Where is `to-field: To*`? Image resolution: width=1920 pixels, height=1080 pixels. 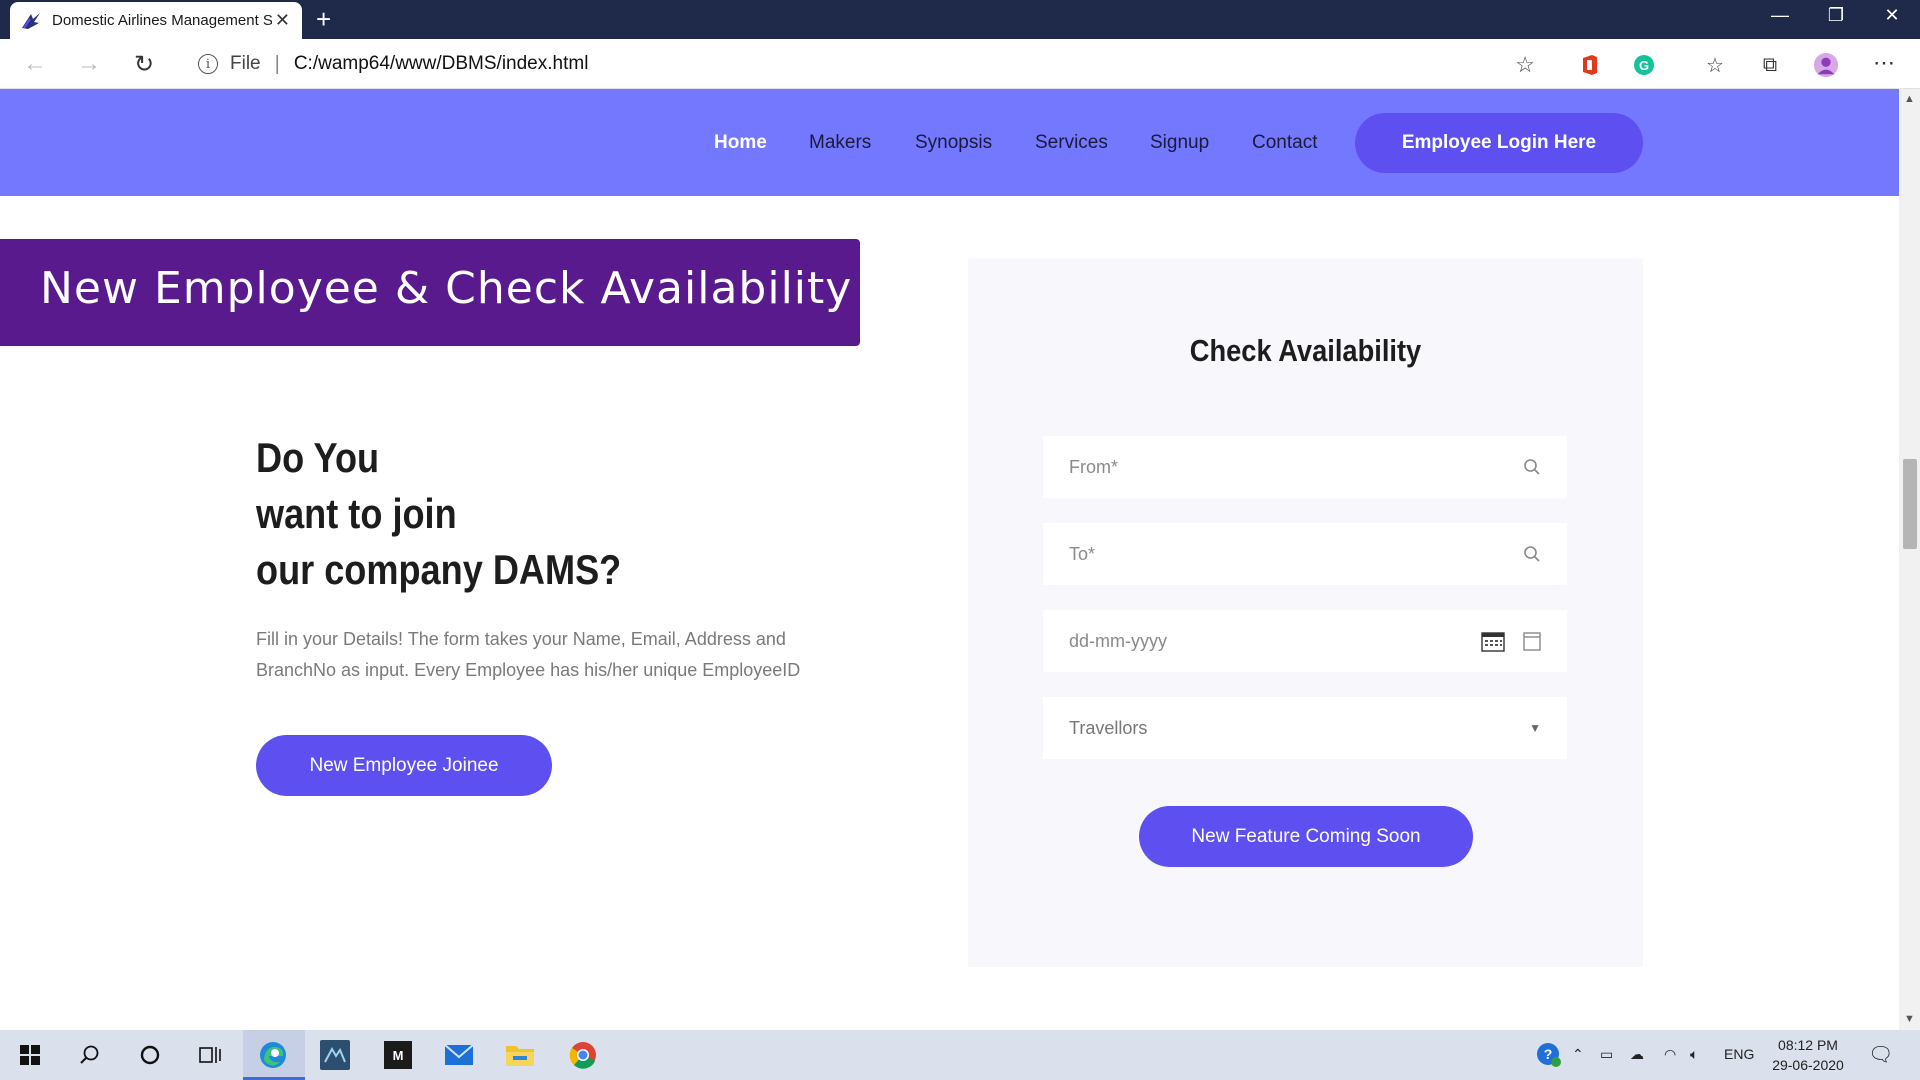 to-field: To* is located at coordinates (1305, 554).